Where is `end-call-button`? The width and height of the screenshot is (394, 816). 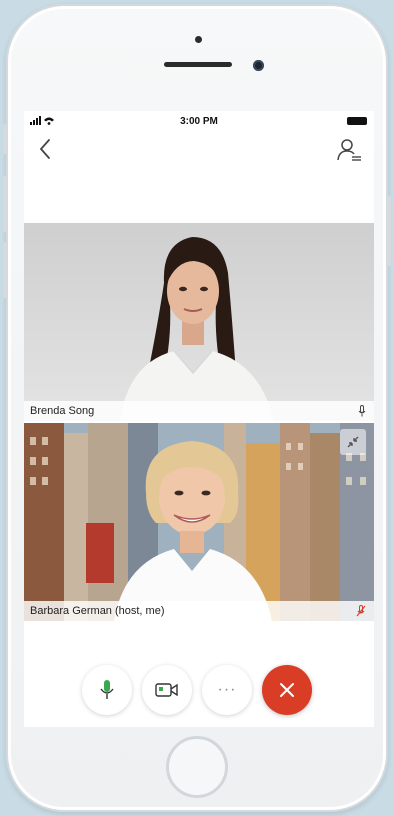
end-call-button is located at coordinates (287, 690).